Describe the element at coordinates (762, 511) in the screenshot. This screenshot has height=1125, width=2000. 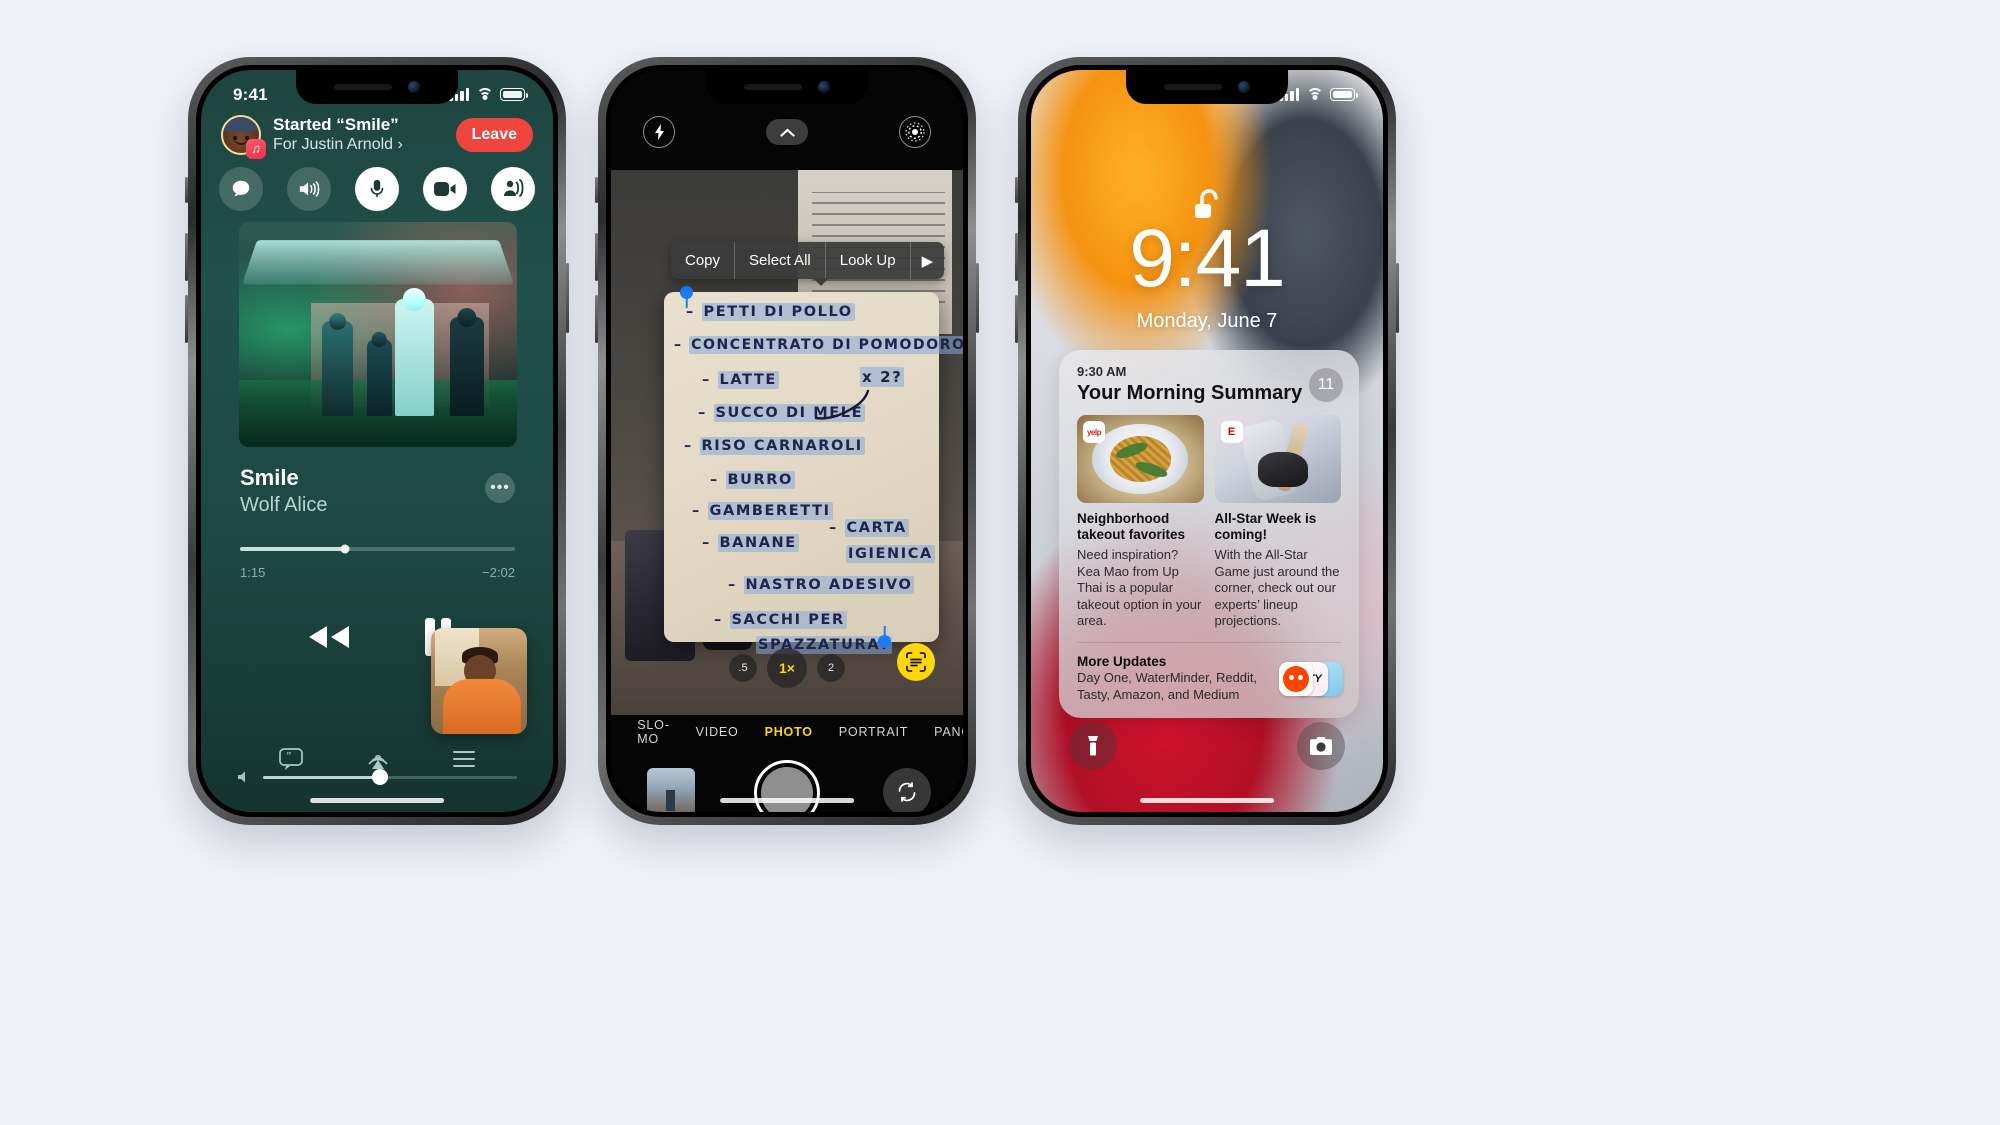
I see `note-line: – GAMBERETTI` at that location.